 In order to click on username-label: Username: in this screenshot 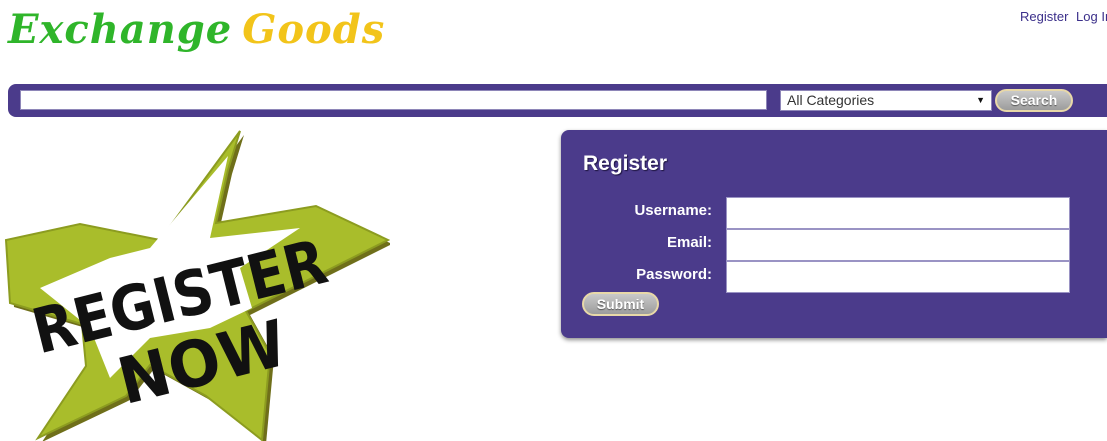, I will do `click(673, 210)`.